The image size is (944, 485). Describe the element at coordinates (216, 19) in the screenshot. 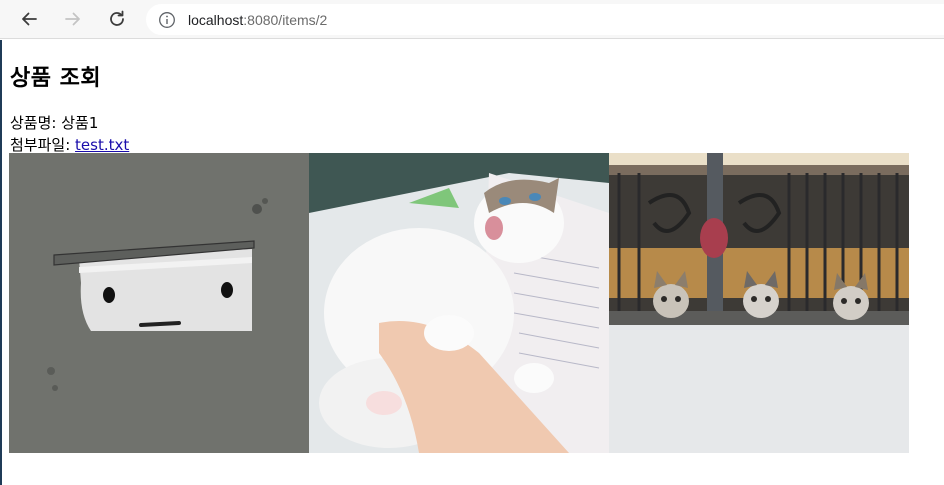

I see `url-host: localhost` at that location.